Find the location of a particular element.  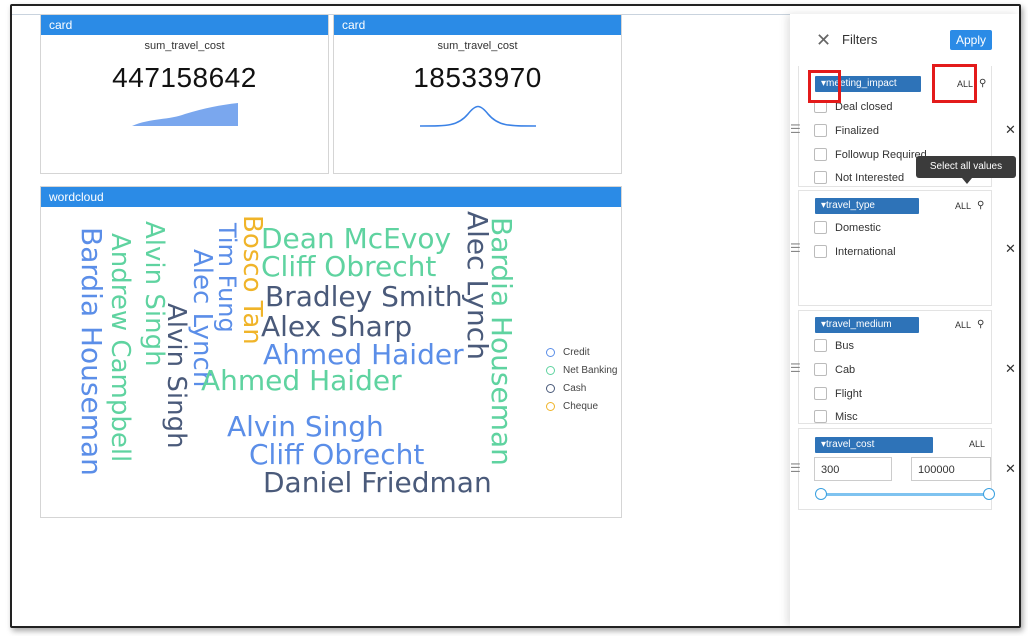

filter-tag-travel-type: ▾travel_type is located at coordinates (867, 206).